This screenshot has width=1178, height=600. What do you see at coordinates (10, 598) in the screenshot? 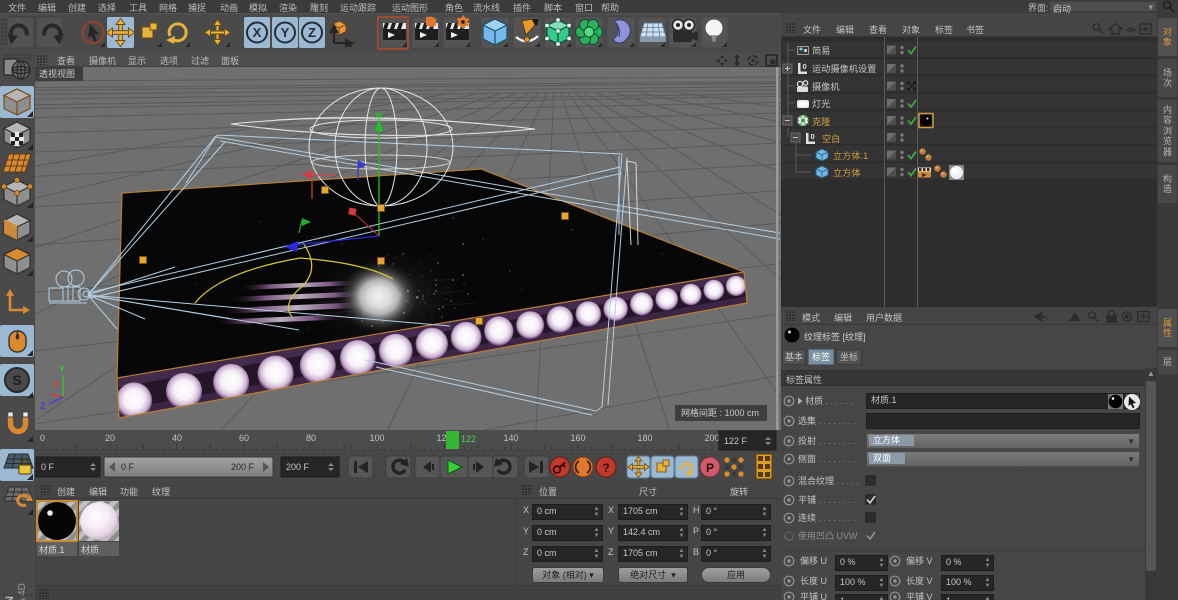
I see `svg-text: MAXON` at bounding box center [10, 598].